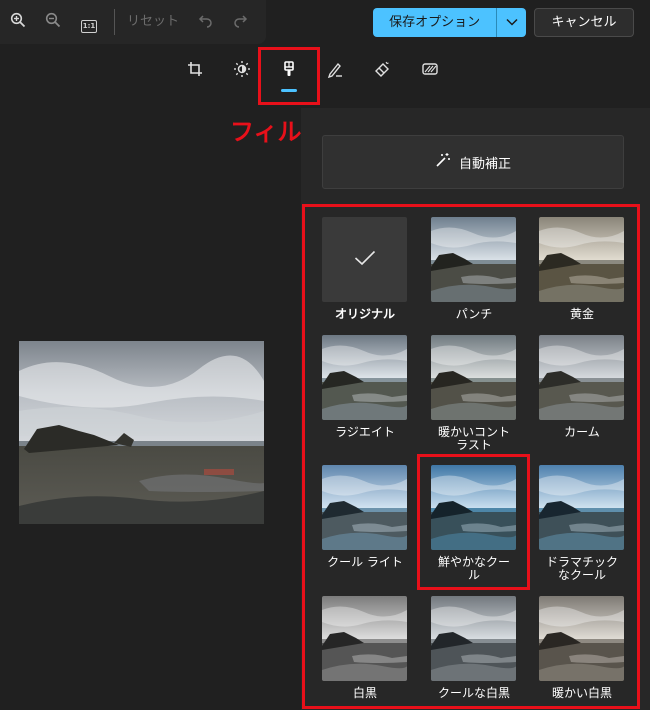  I want to click on save-options-label: 保存オプション, so click(435, 22).